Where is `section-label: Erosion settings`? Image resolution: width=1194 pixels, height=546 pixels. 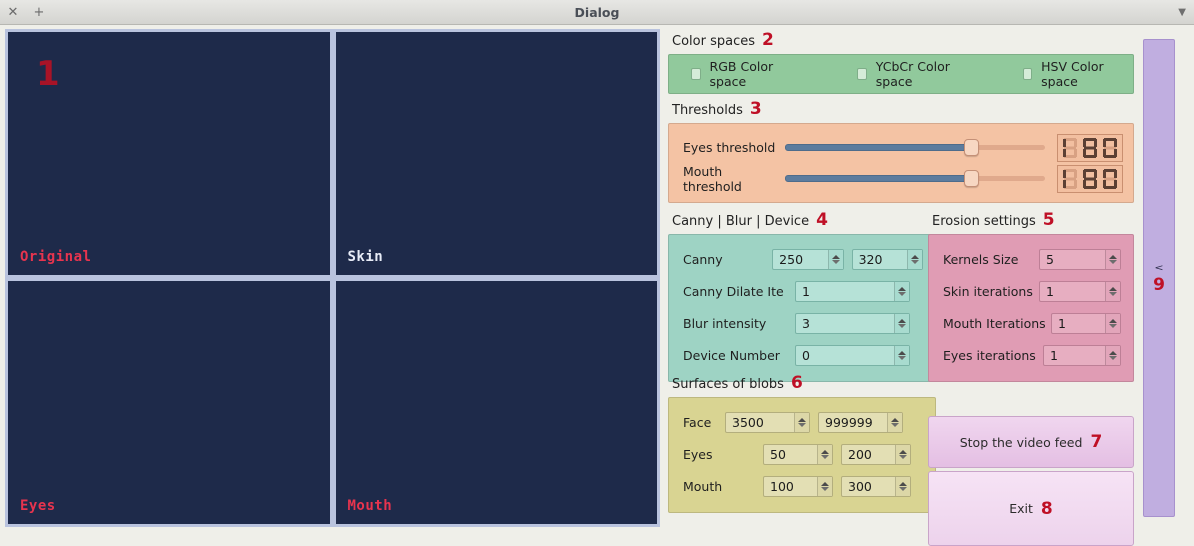
section-label: Erosion settings is located at coordinates (984, 221).